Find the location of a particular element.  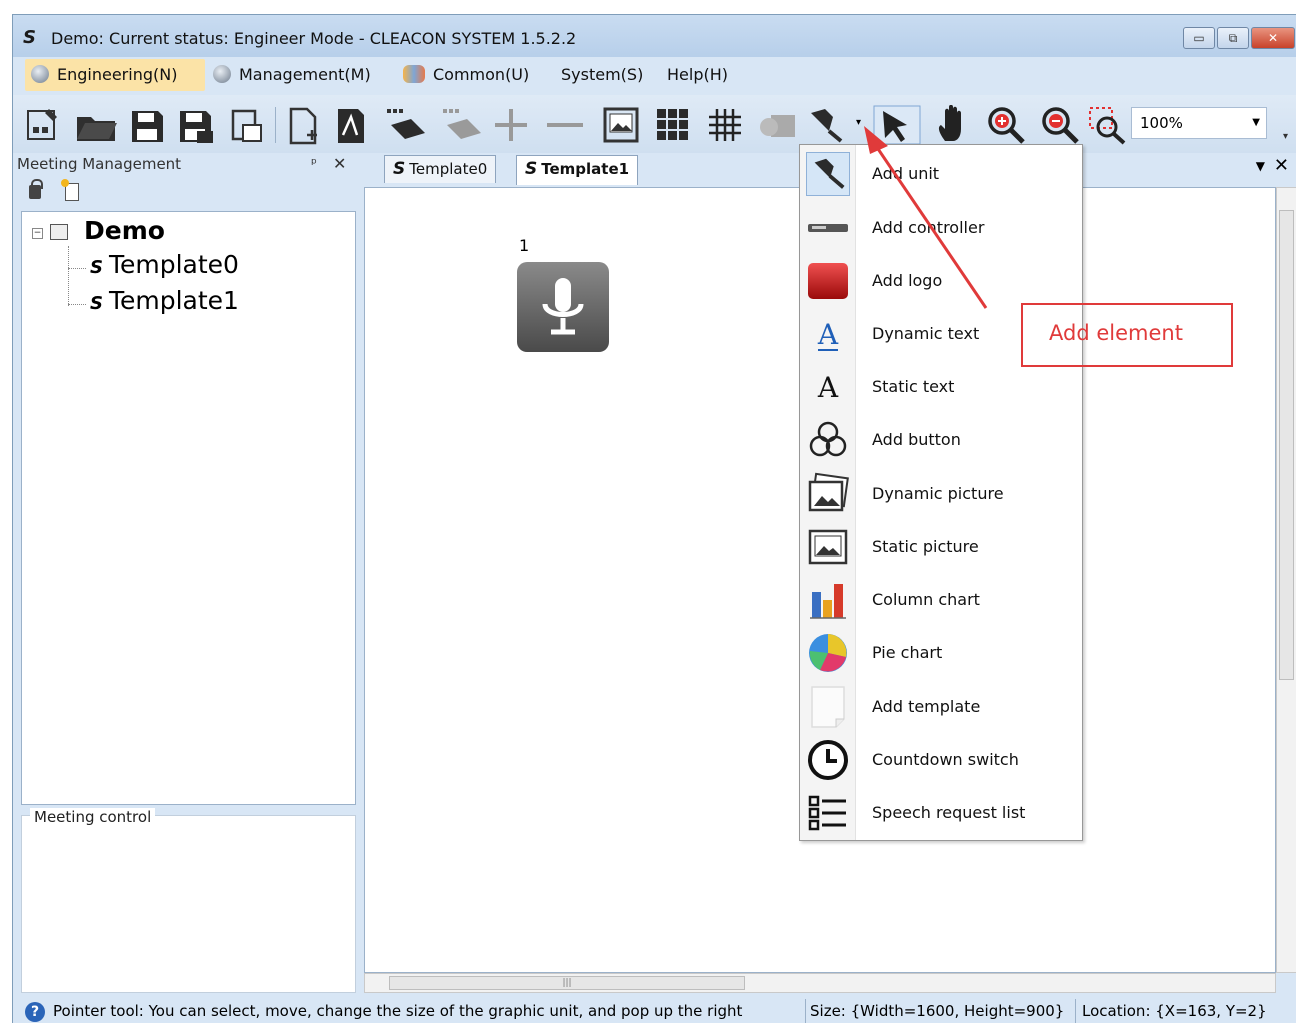

tabs-dropdown-icon: ▼ is located at coordinates (1260, 166).